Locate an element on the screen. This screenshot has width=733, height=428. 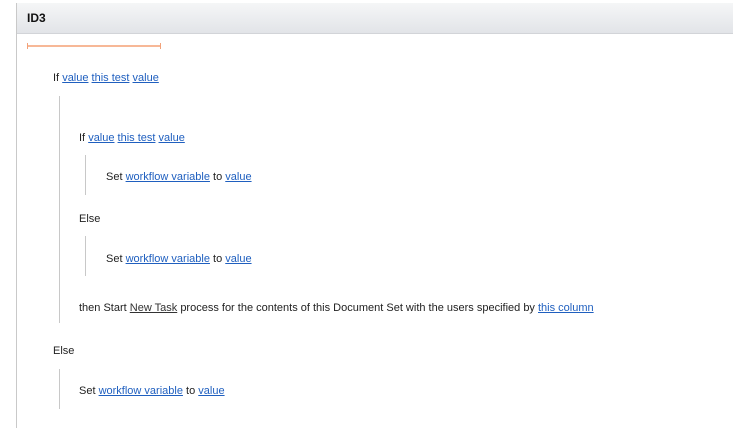
else-inner: Else is located at coordinates (89, 219).